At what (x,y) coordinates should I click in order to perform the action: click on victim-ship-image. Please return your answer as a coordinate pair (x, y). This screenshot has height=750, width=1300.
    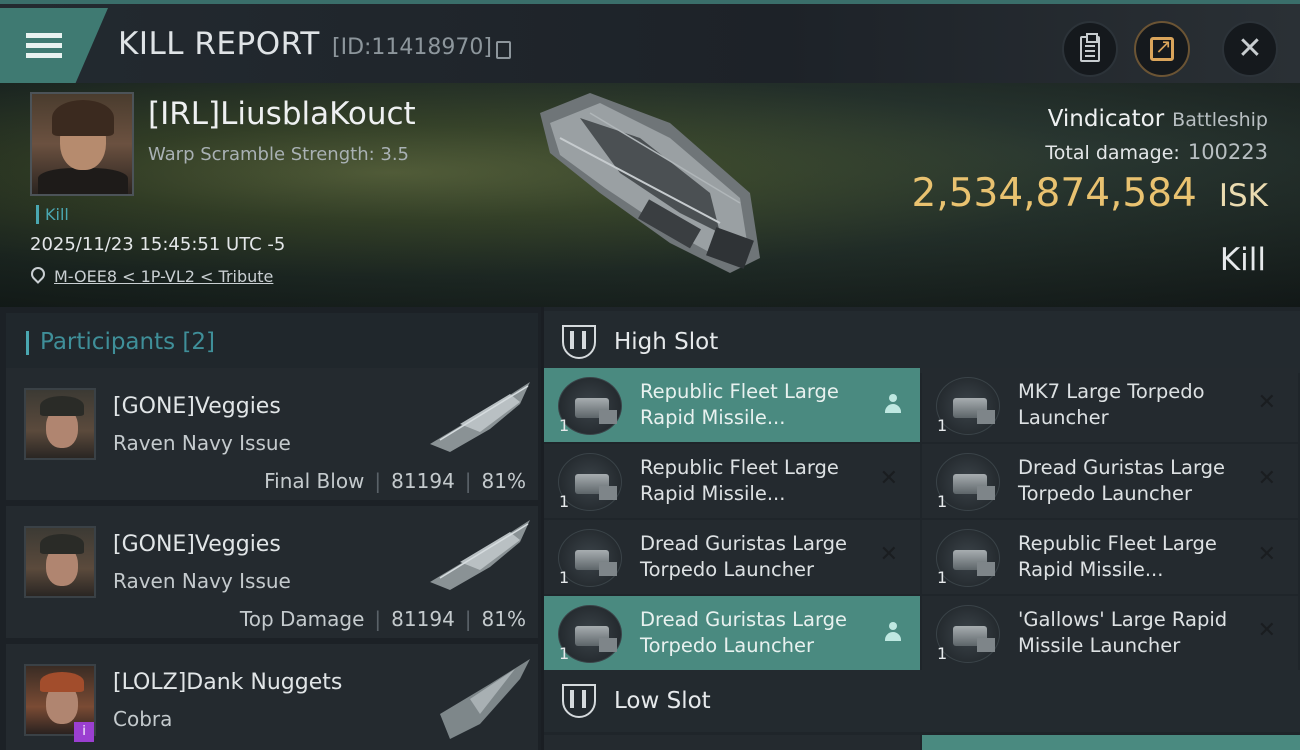
    Looking at the image, I should click on (650, 193).